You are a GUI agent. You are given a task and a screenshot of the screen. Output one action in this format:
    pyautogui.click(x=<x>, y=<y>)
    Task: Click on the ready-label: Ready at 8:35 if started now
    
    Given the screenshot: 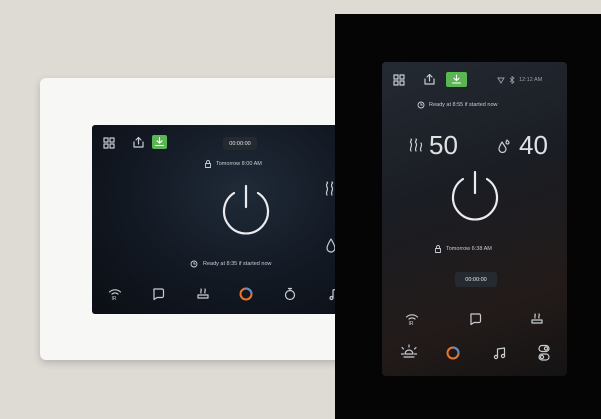 What is the action you would take?
    pyautogui.click(x=237, y=264)
    